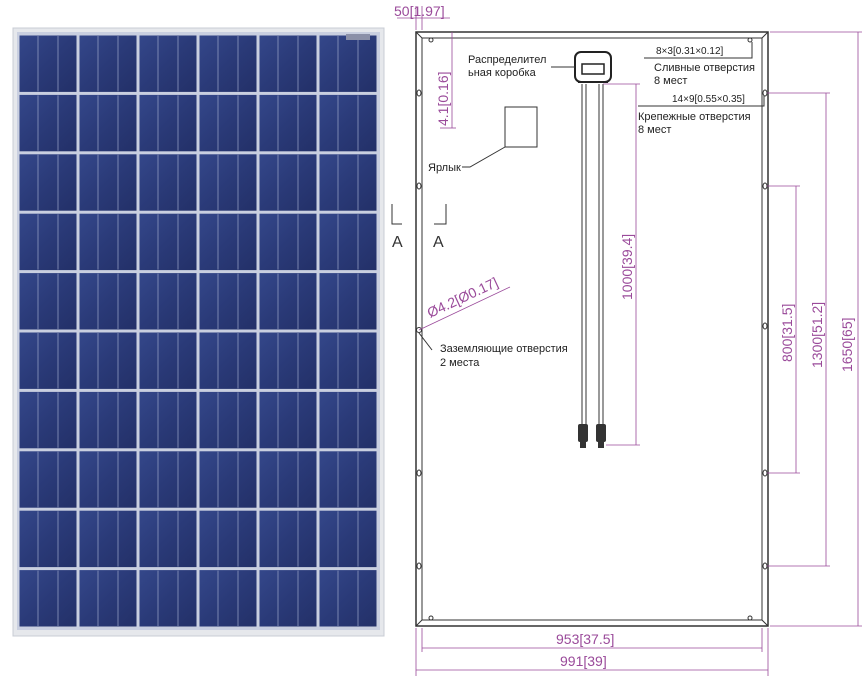 The height and width of the screenshot is (676, 864). Describe the element at coordinates (817, 335) in the screenshot. I see `dim-mount-1300: 1300[51.2]` at that location.